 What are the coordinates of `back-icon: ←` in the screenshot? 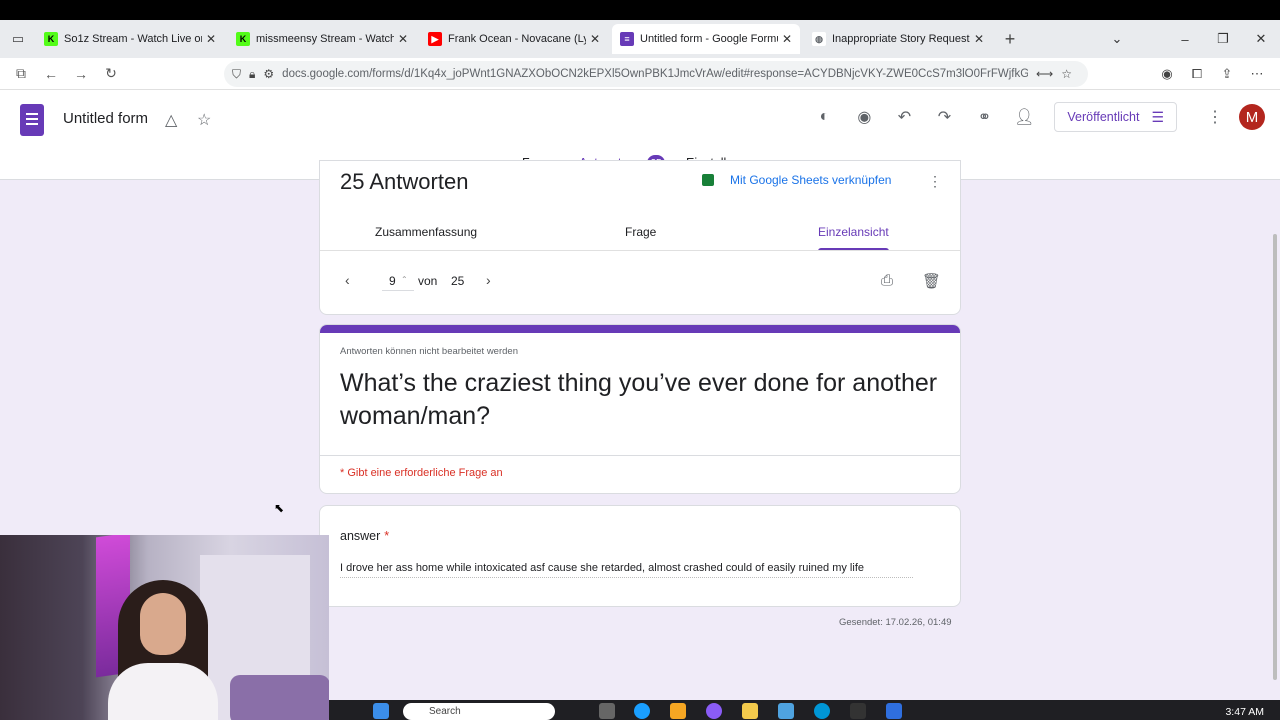 It's located at (51, 74).